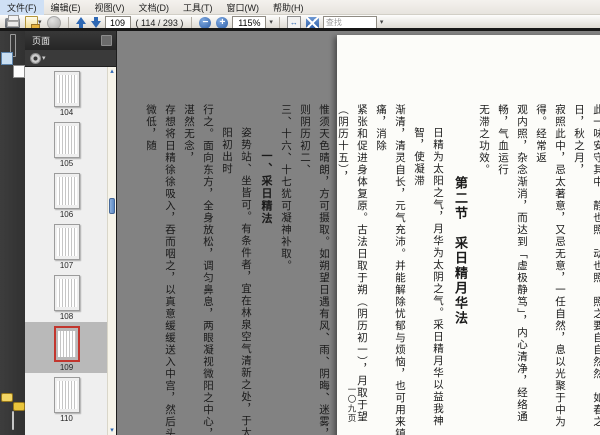 The width and height of the screenshot is (600, 435). Describe the element at coordinates (110, 7) in the screenshot. I see `menu-view: 视图(V)` at that location.